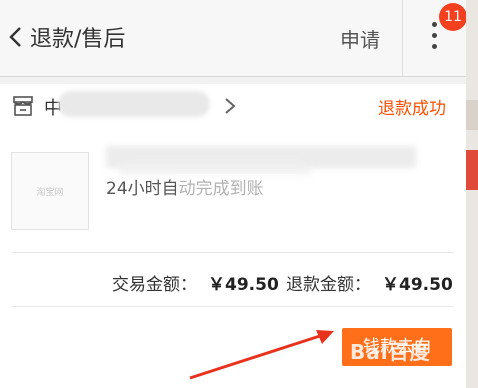 The image size is (478, 388). What do you see at coordinates (134, 104) in the screenshot?
I see `shop-name-redaction` at bounding box center [134, 104].